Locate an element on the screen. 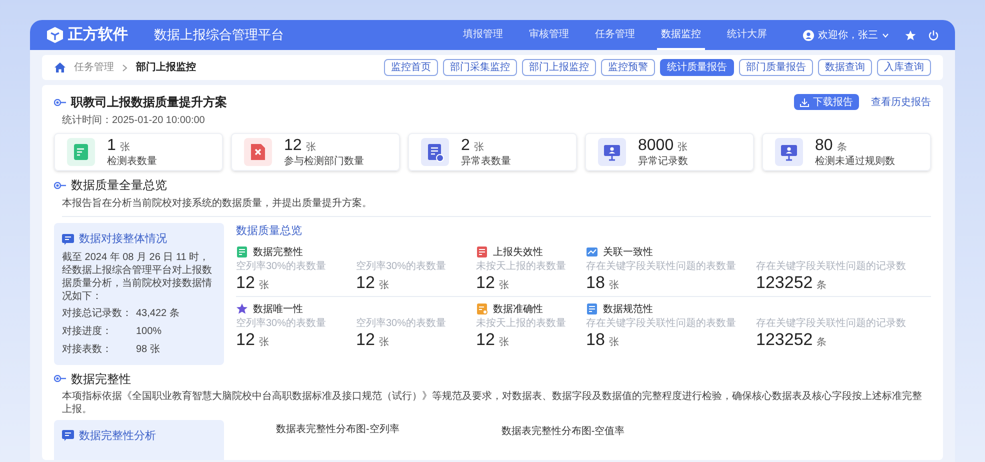 Image resolution: width=985 pixels, height=462 pixels. caret-icon is located at coordinates (885, 35).